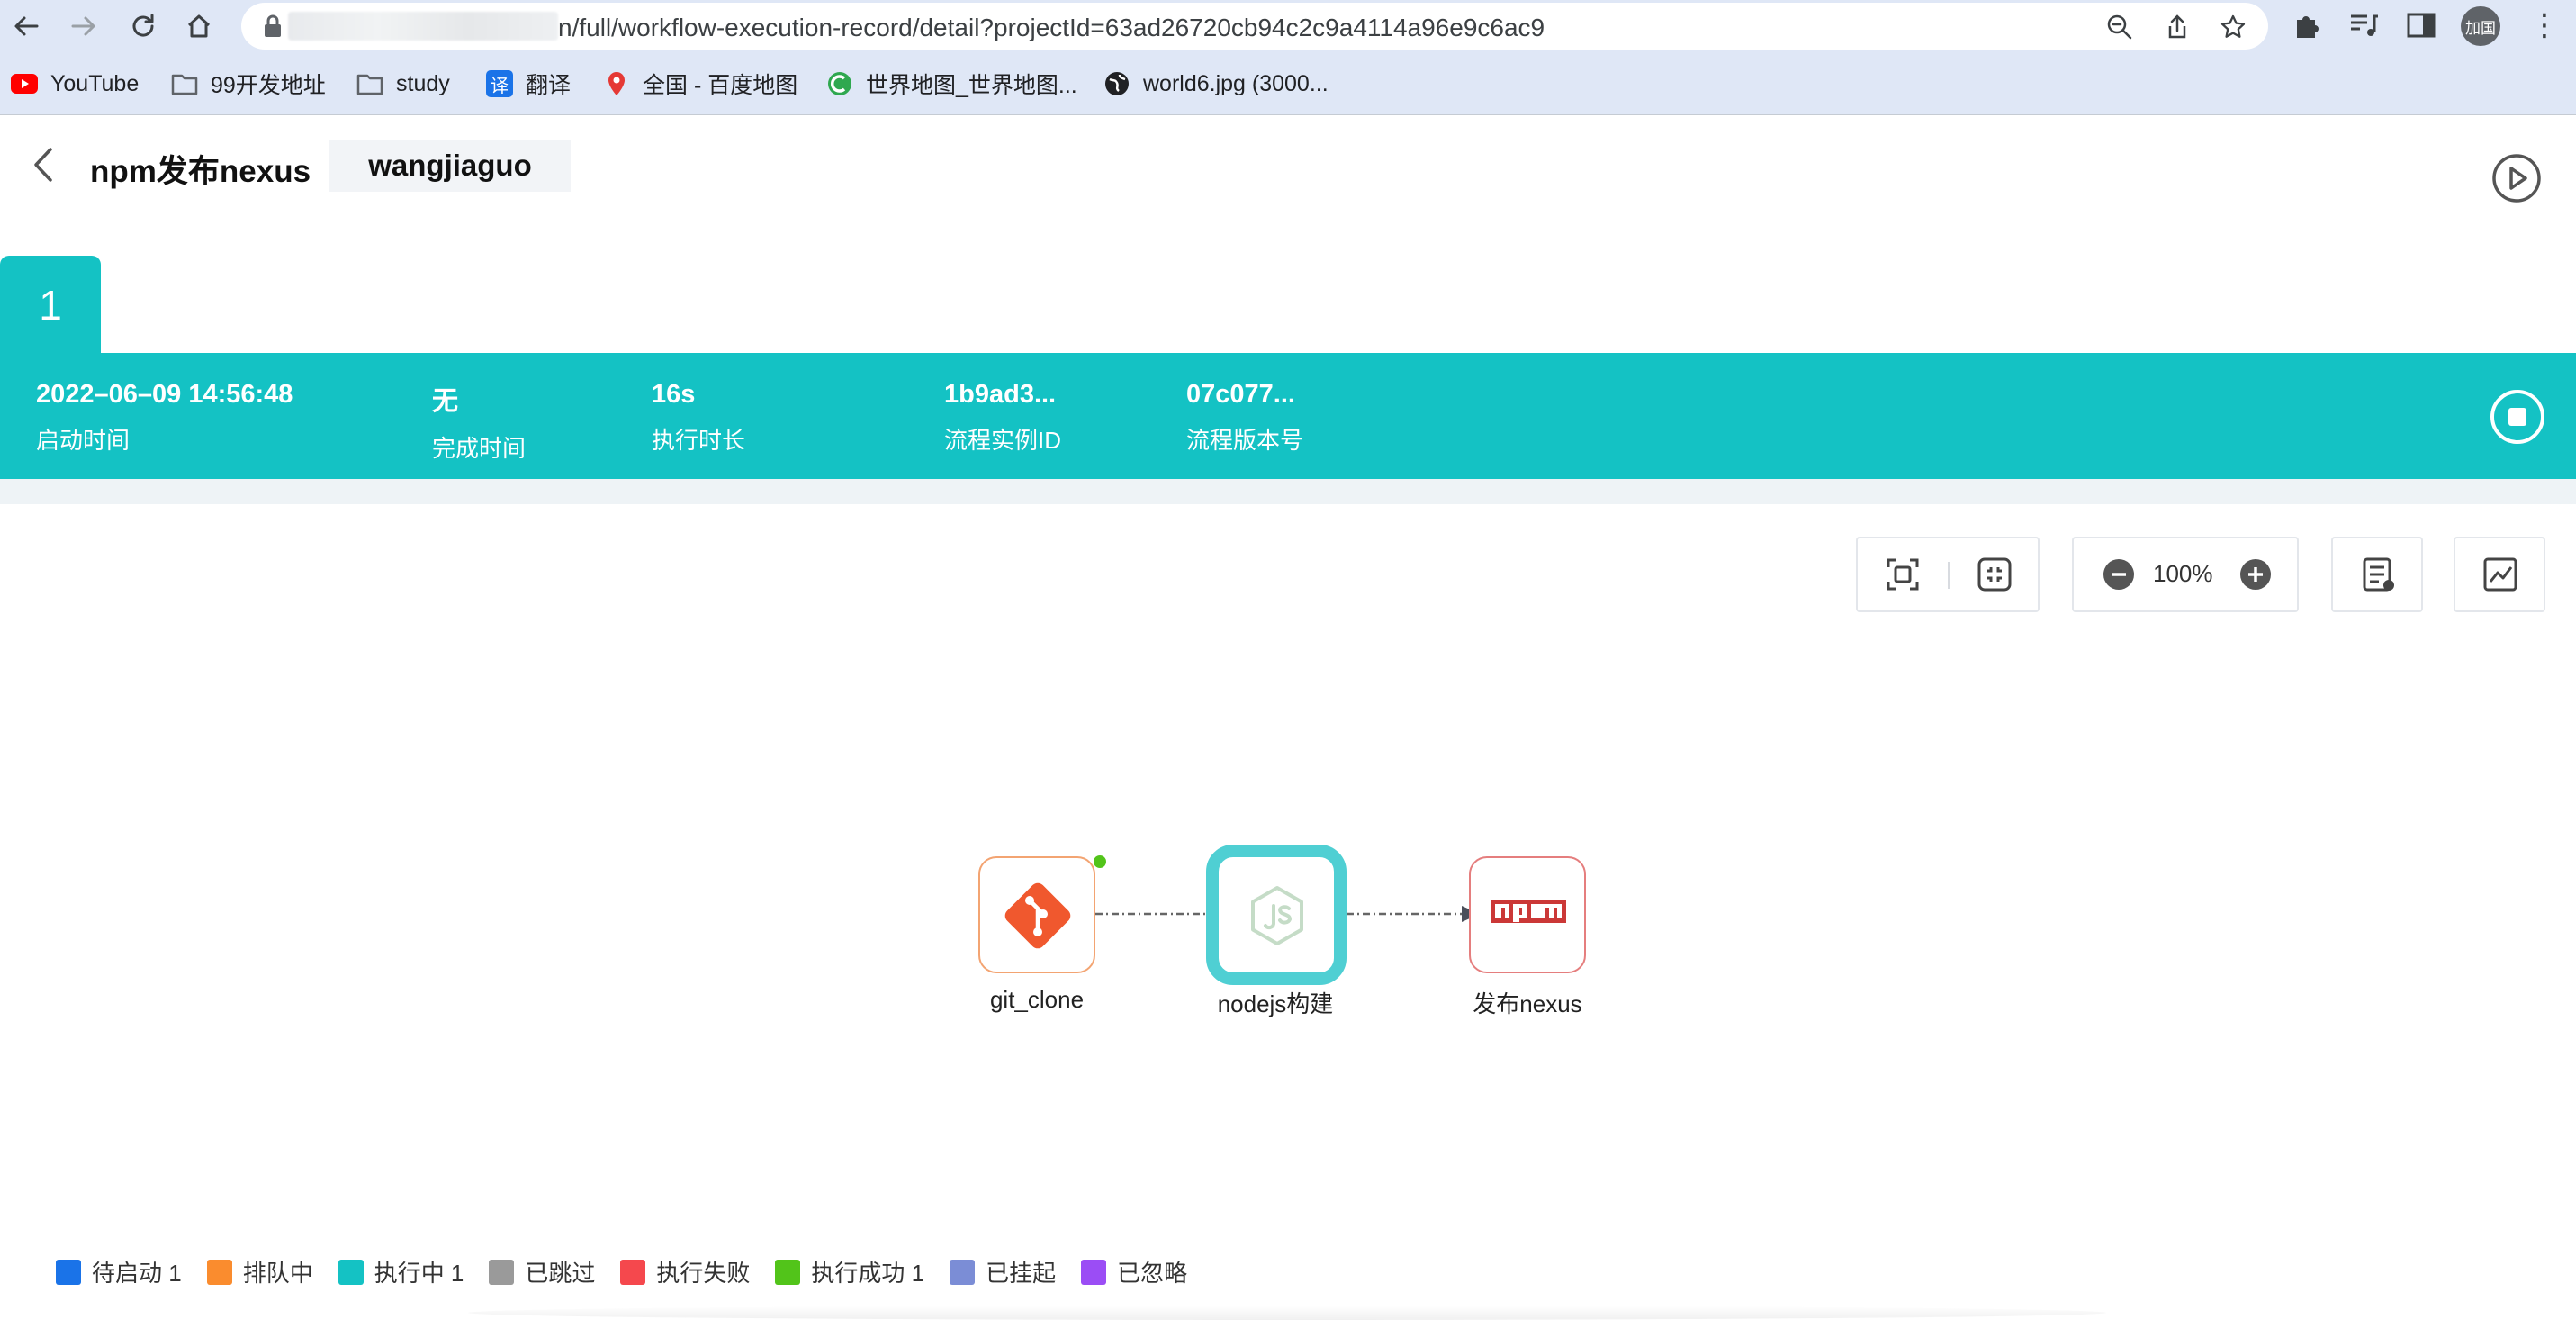  What do you see at coordinates (499, 83) in the screenshot?
I see `translate-icon: 译` at bounding box center [499, 83].